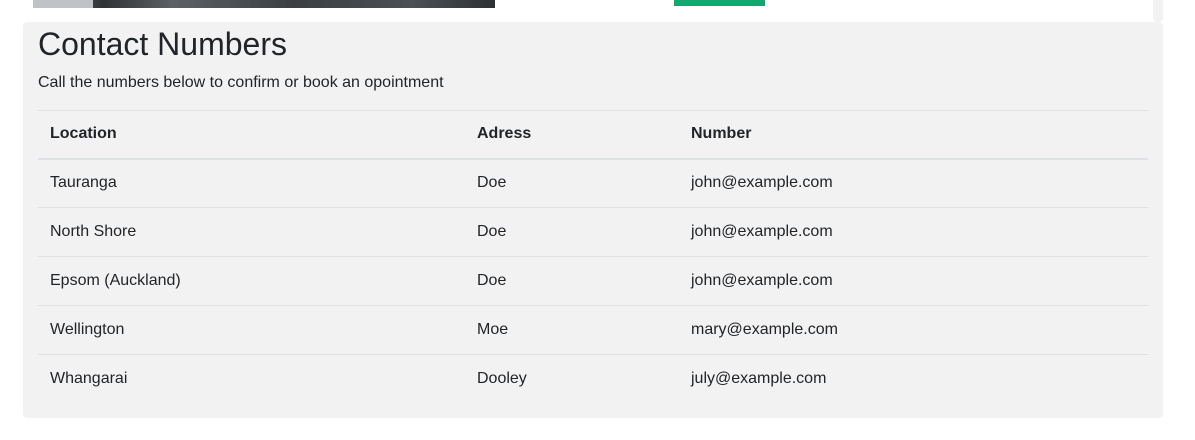 This screenshot has width=1195, height=440. I want to click on page-title: Contact Numbers, so click(162, 44).